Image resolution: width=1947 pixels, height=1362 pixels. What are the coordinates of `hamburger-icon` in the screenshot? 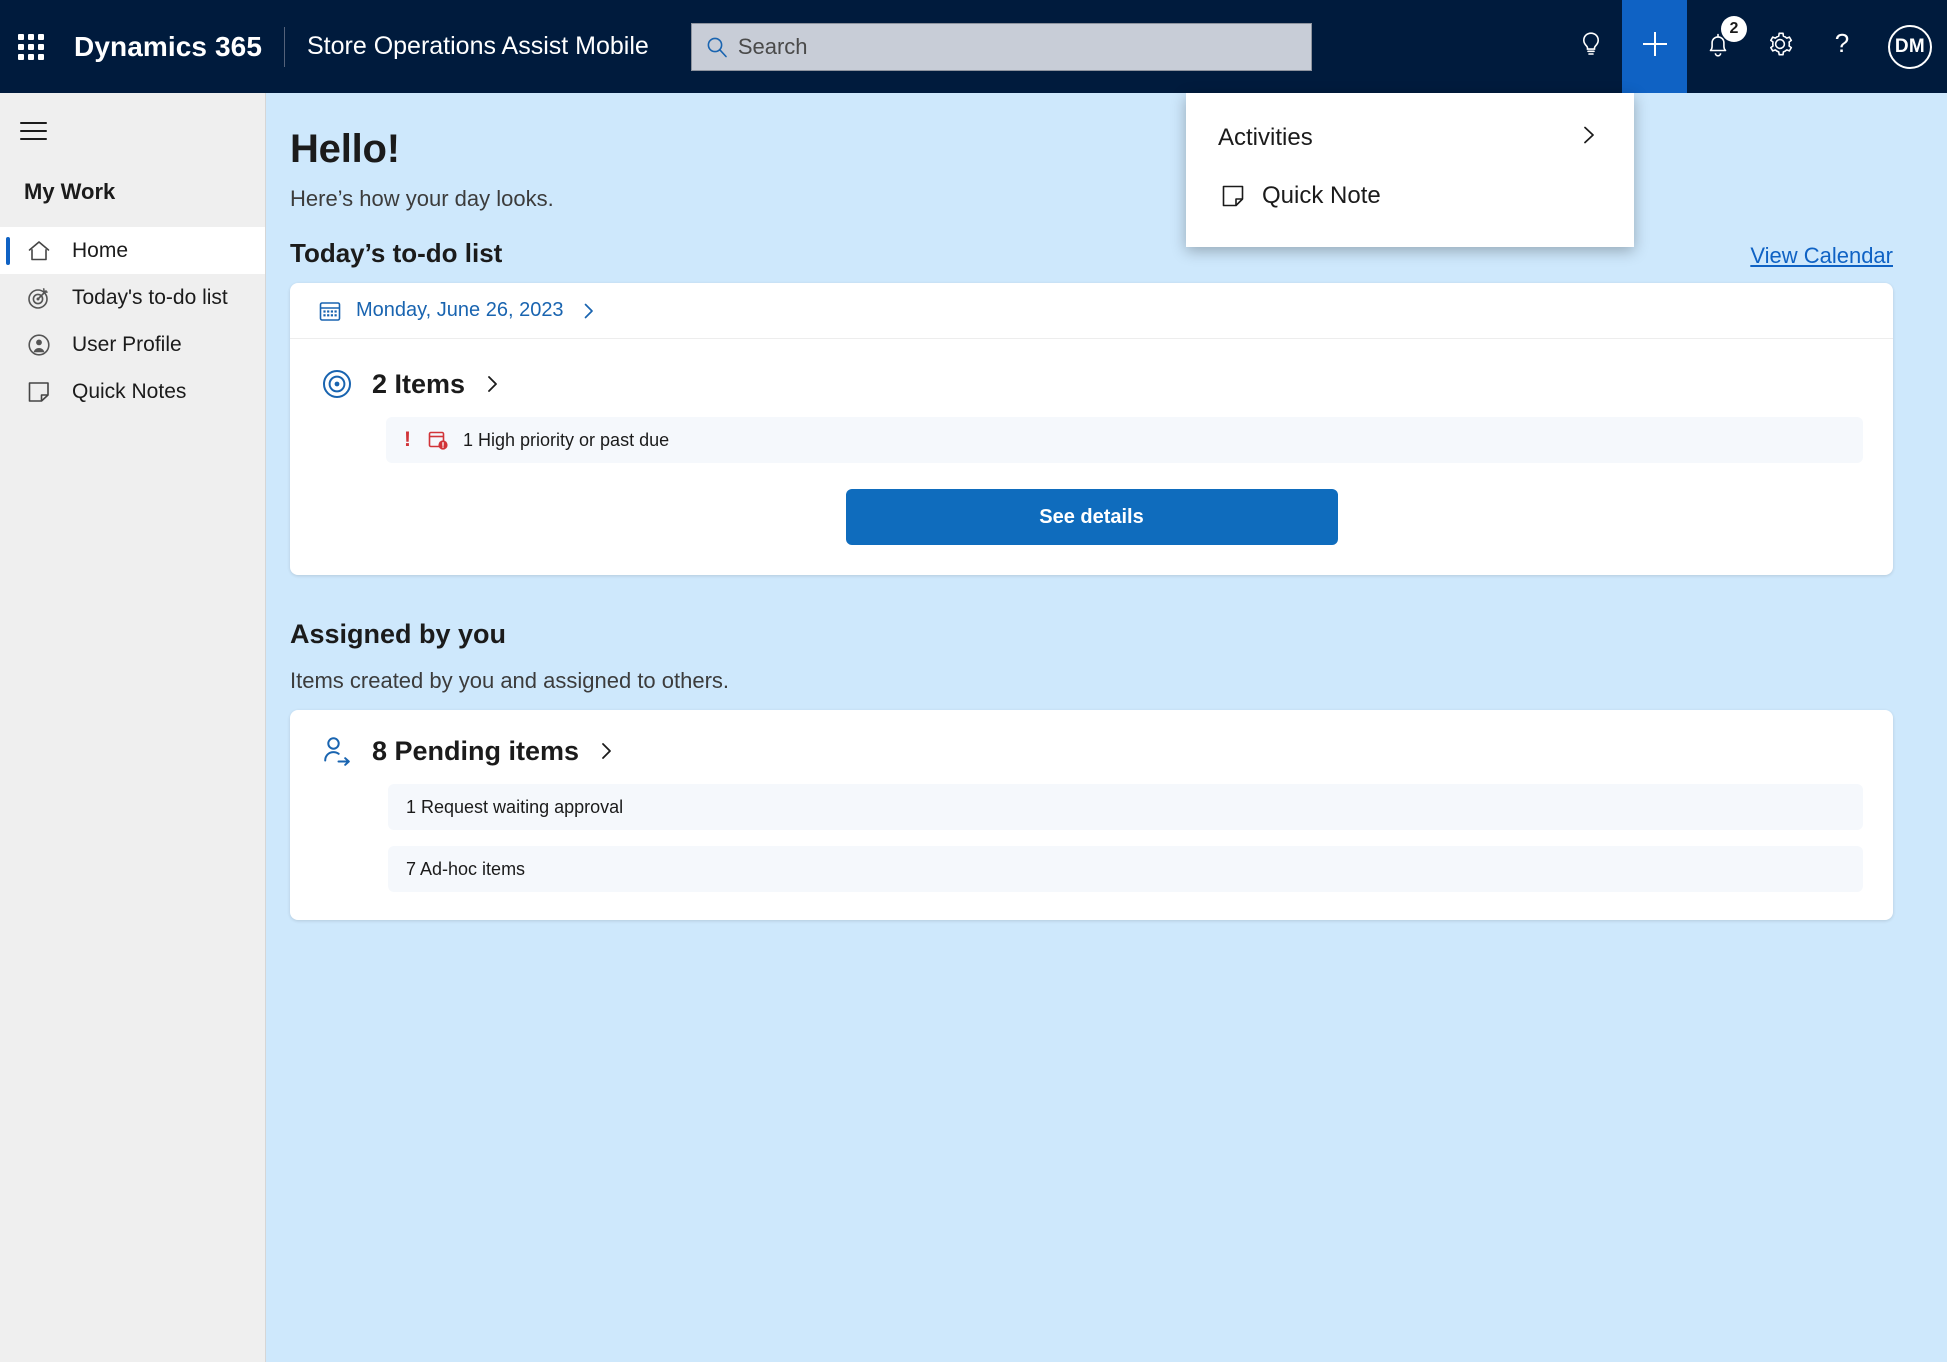 It's located at (33, 131).